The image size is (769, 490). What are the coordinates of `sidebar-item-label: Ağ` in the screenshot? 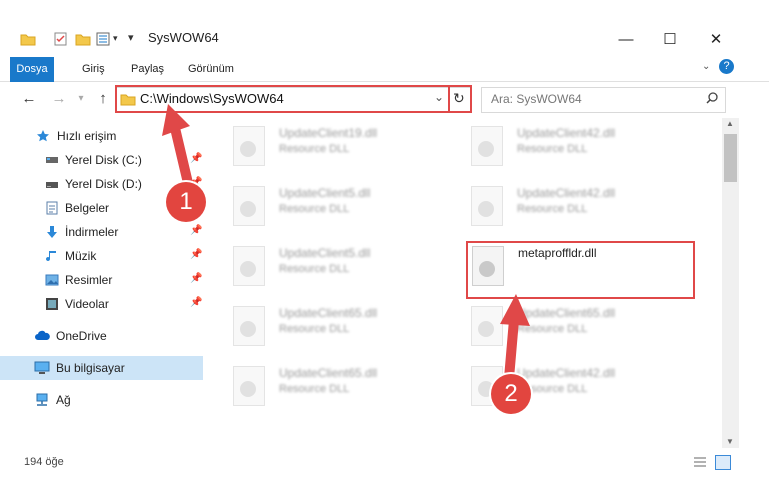 It's located at (63, 400).